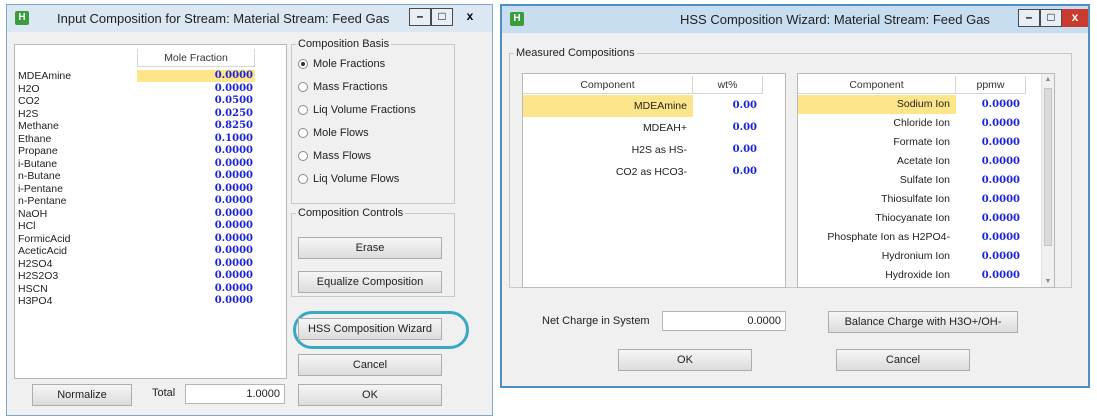 The height and width of the screenshot is (416, 1097). Describe the element at coordinates (924, 180) in the screenshot. I see `component-name: Sulfate Ion` at that location.